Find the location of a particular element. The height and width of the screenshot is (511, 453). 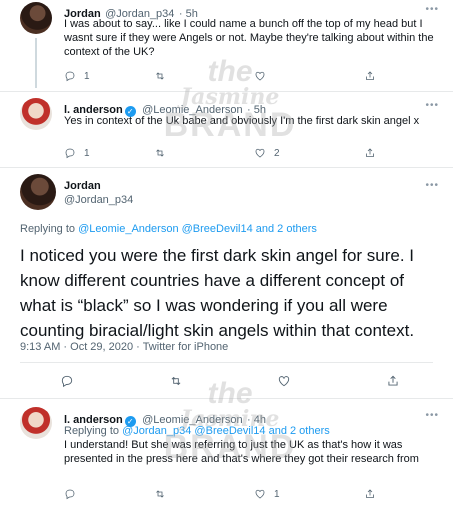

thread-line is located at coordinates (36, 63).